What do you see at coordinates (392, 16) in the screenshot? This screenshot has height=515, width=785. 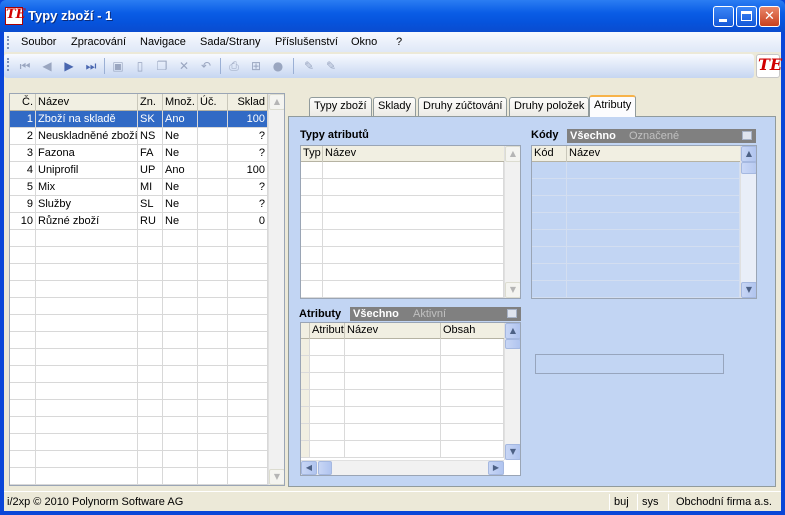 I see `title-bar: TE Typy zboží - 1 ✕` at bounding box center [392, 16].